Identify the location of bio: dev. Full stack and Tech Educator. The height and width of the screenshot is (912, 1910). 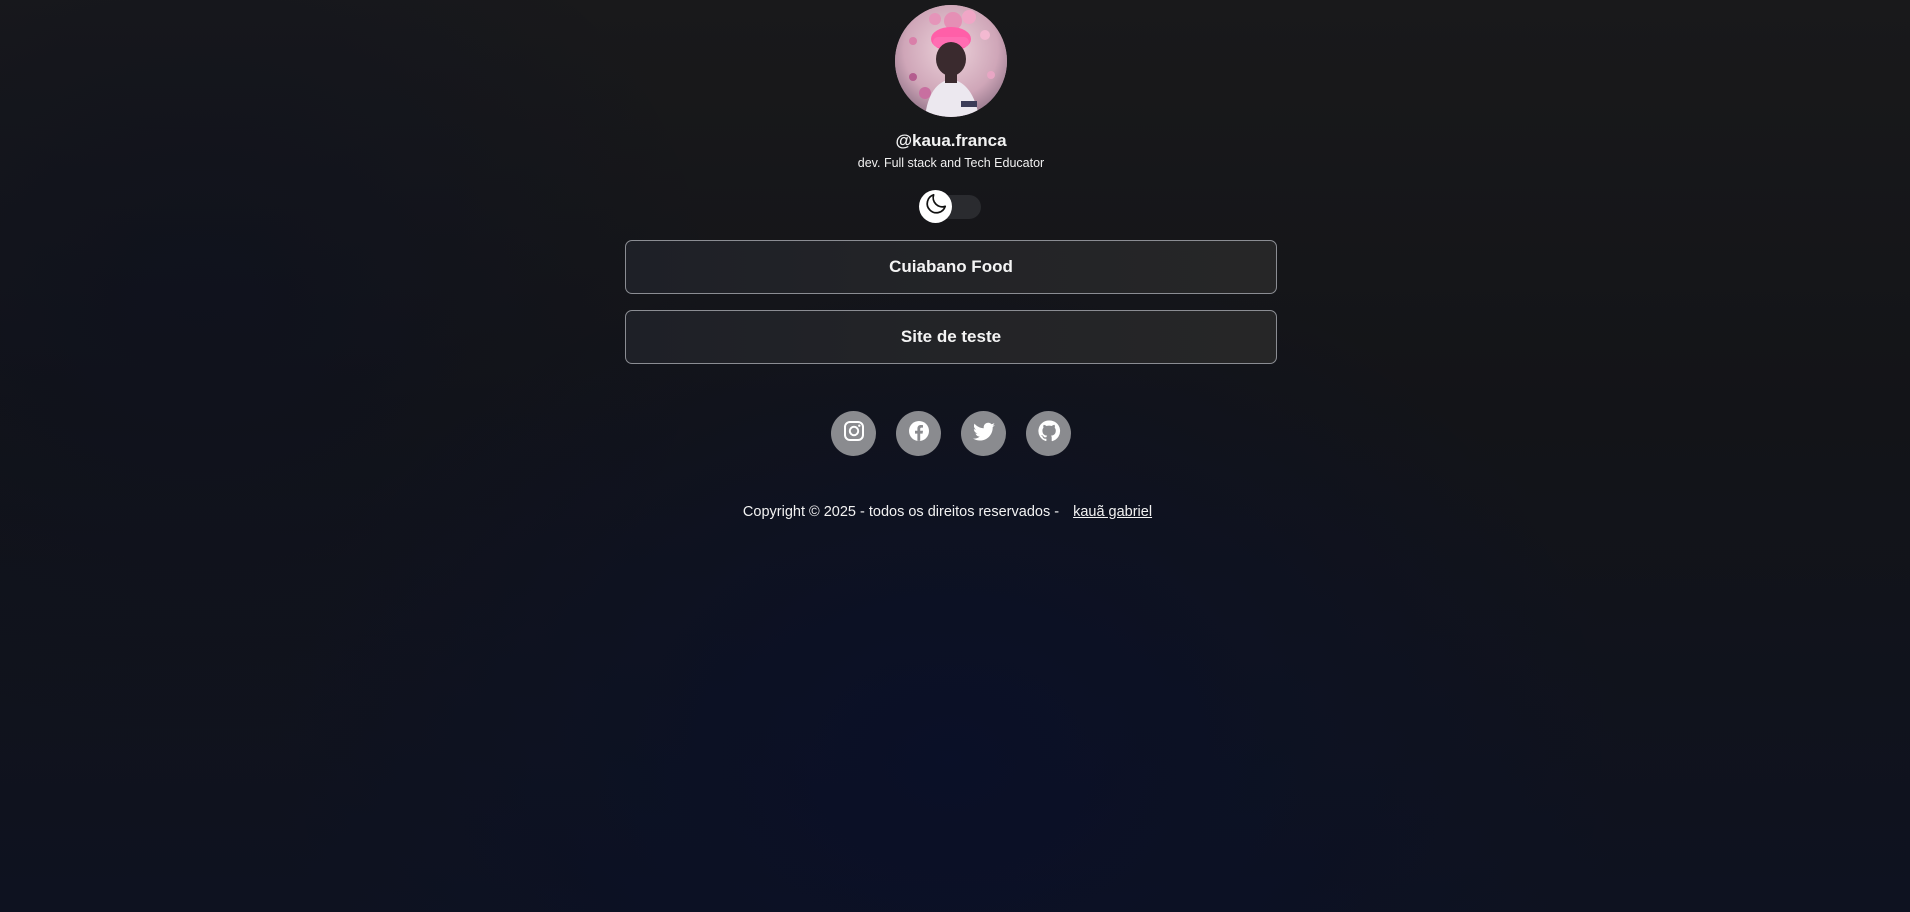
(951, 163).